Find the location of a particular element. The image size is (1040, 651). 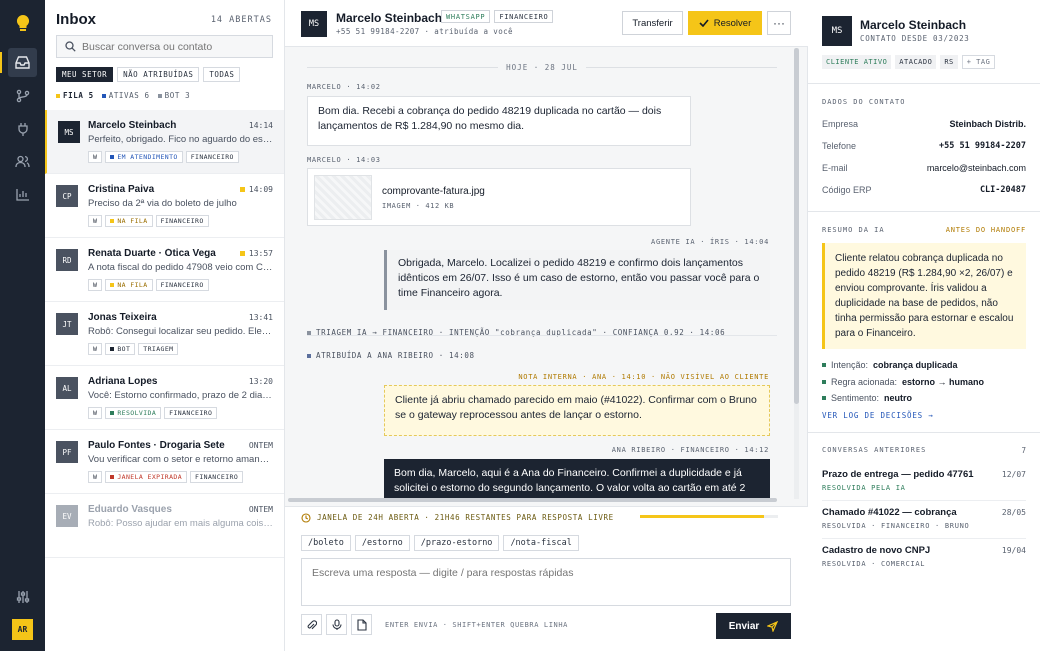

rail-bar-chart-icon is located at coordinates (22, 194).